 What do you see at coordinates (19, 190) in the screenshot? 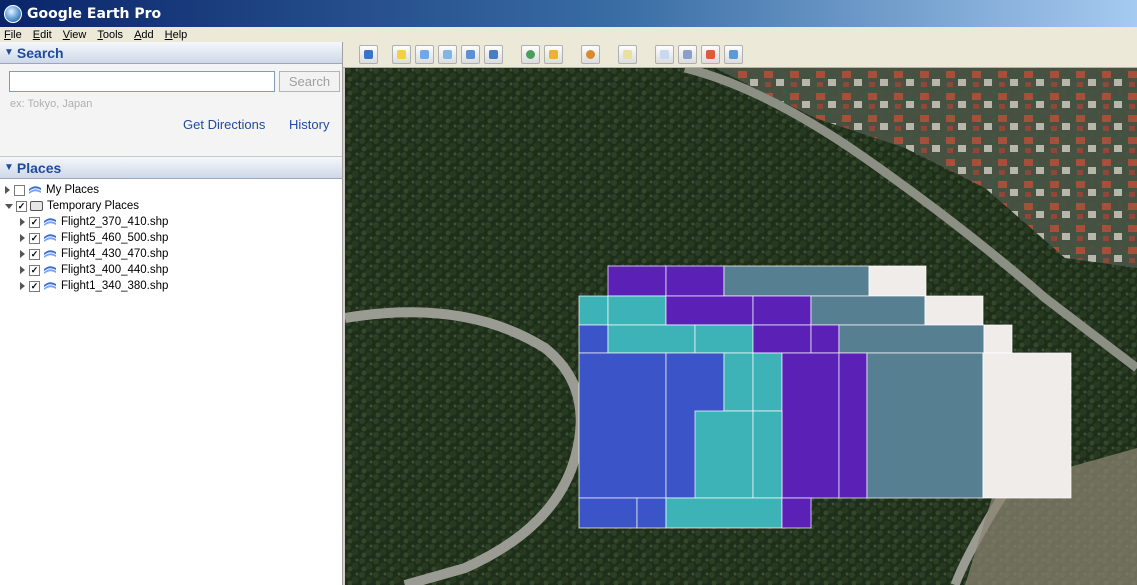
I see `visibility-checkbox` at bounding box center [19, 190].